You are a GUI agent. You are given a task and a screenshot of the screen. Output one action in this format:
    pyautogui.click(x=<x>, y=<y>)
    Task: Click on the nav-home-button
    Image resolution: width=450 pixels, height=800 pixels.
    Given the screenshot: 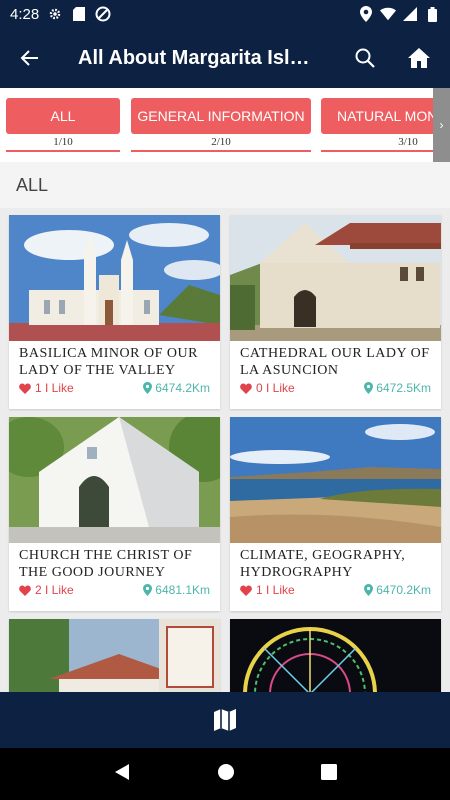 What is the action you would take?
    pyautogui.click(x=226, y=774)
    